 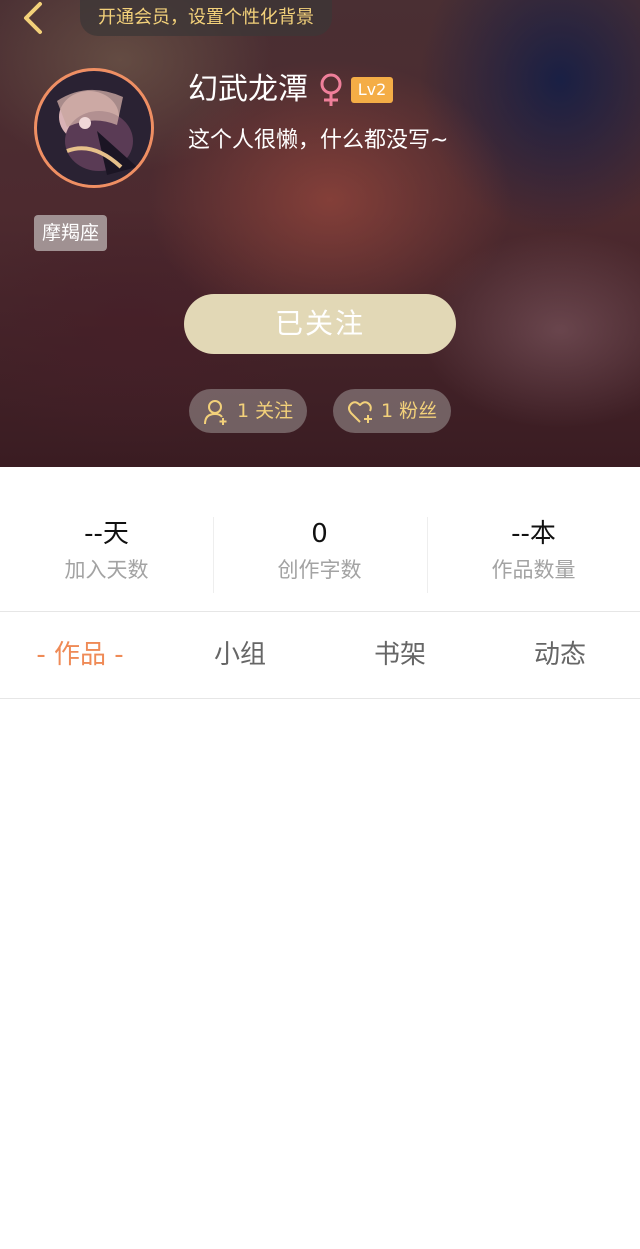 What do you see at coordinates (319, 551) in the screenshot?
I see `stat-word-count: 0 创作字数` at bounding box center [319, 551].